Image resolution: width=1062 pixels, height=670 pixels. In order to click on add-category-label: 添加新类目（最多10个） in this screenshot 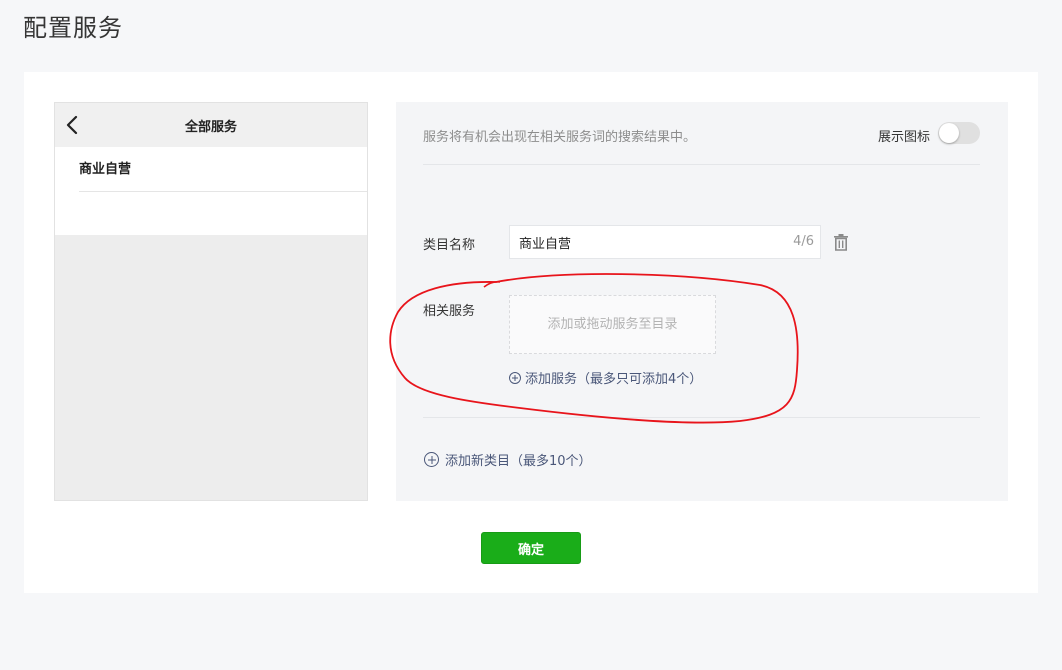, I will do `click(518, 461)`.